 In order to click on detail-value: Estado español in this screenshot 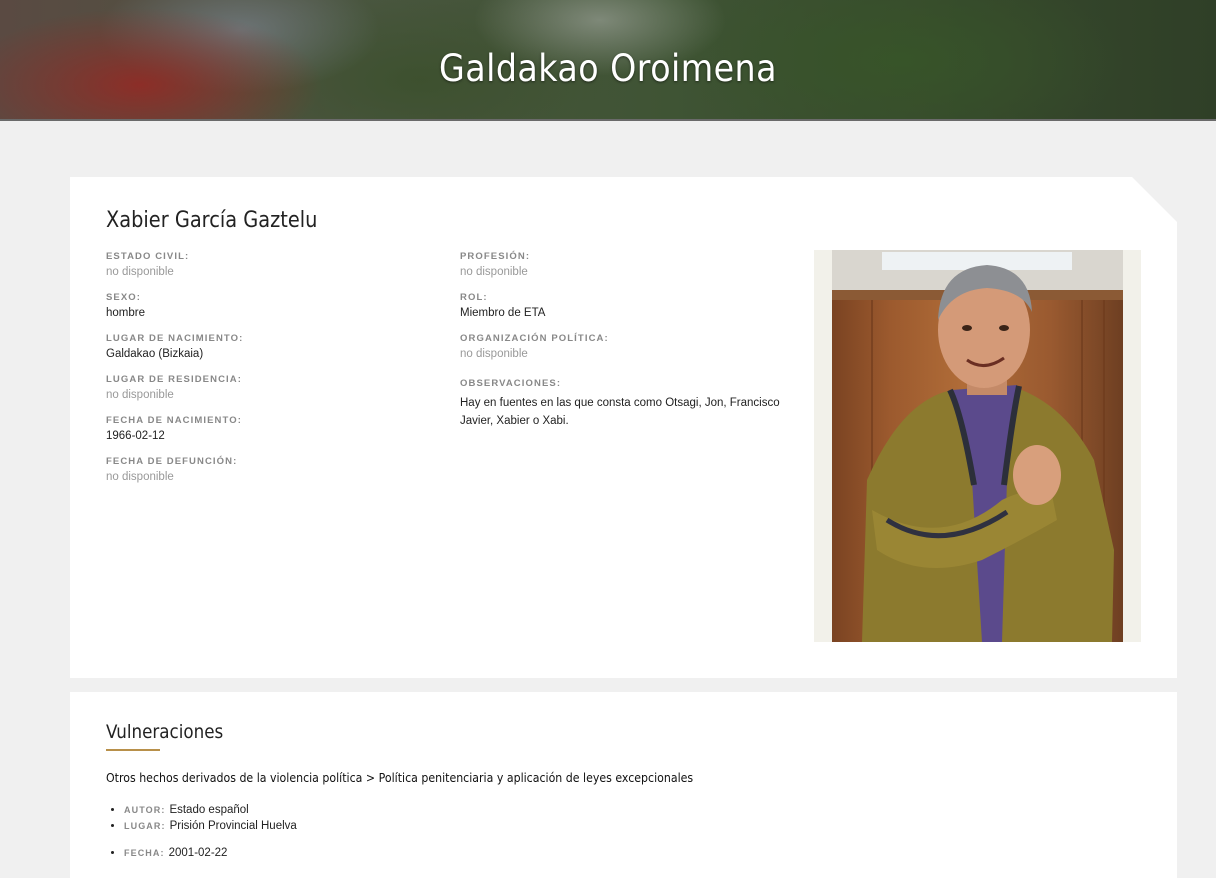, I will do `click(209, 810)`.